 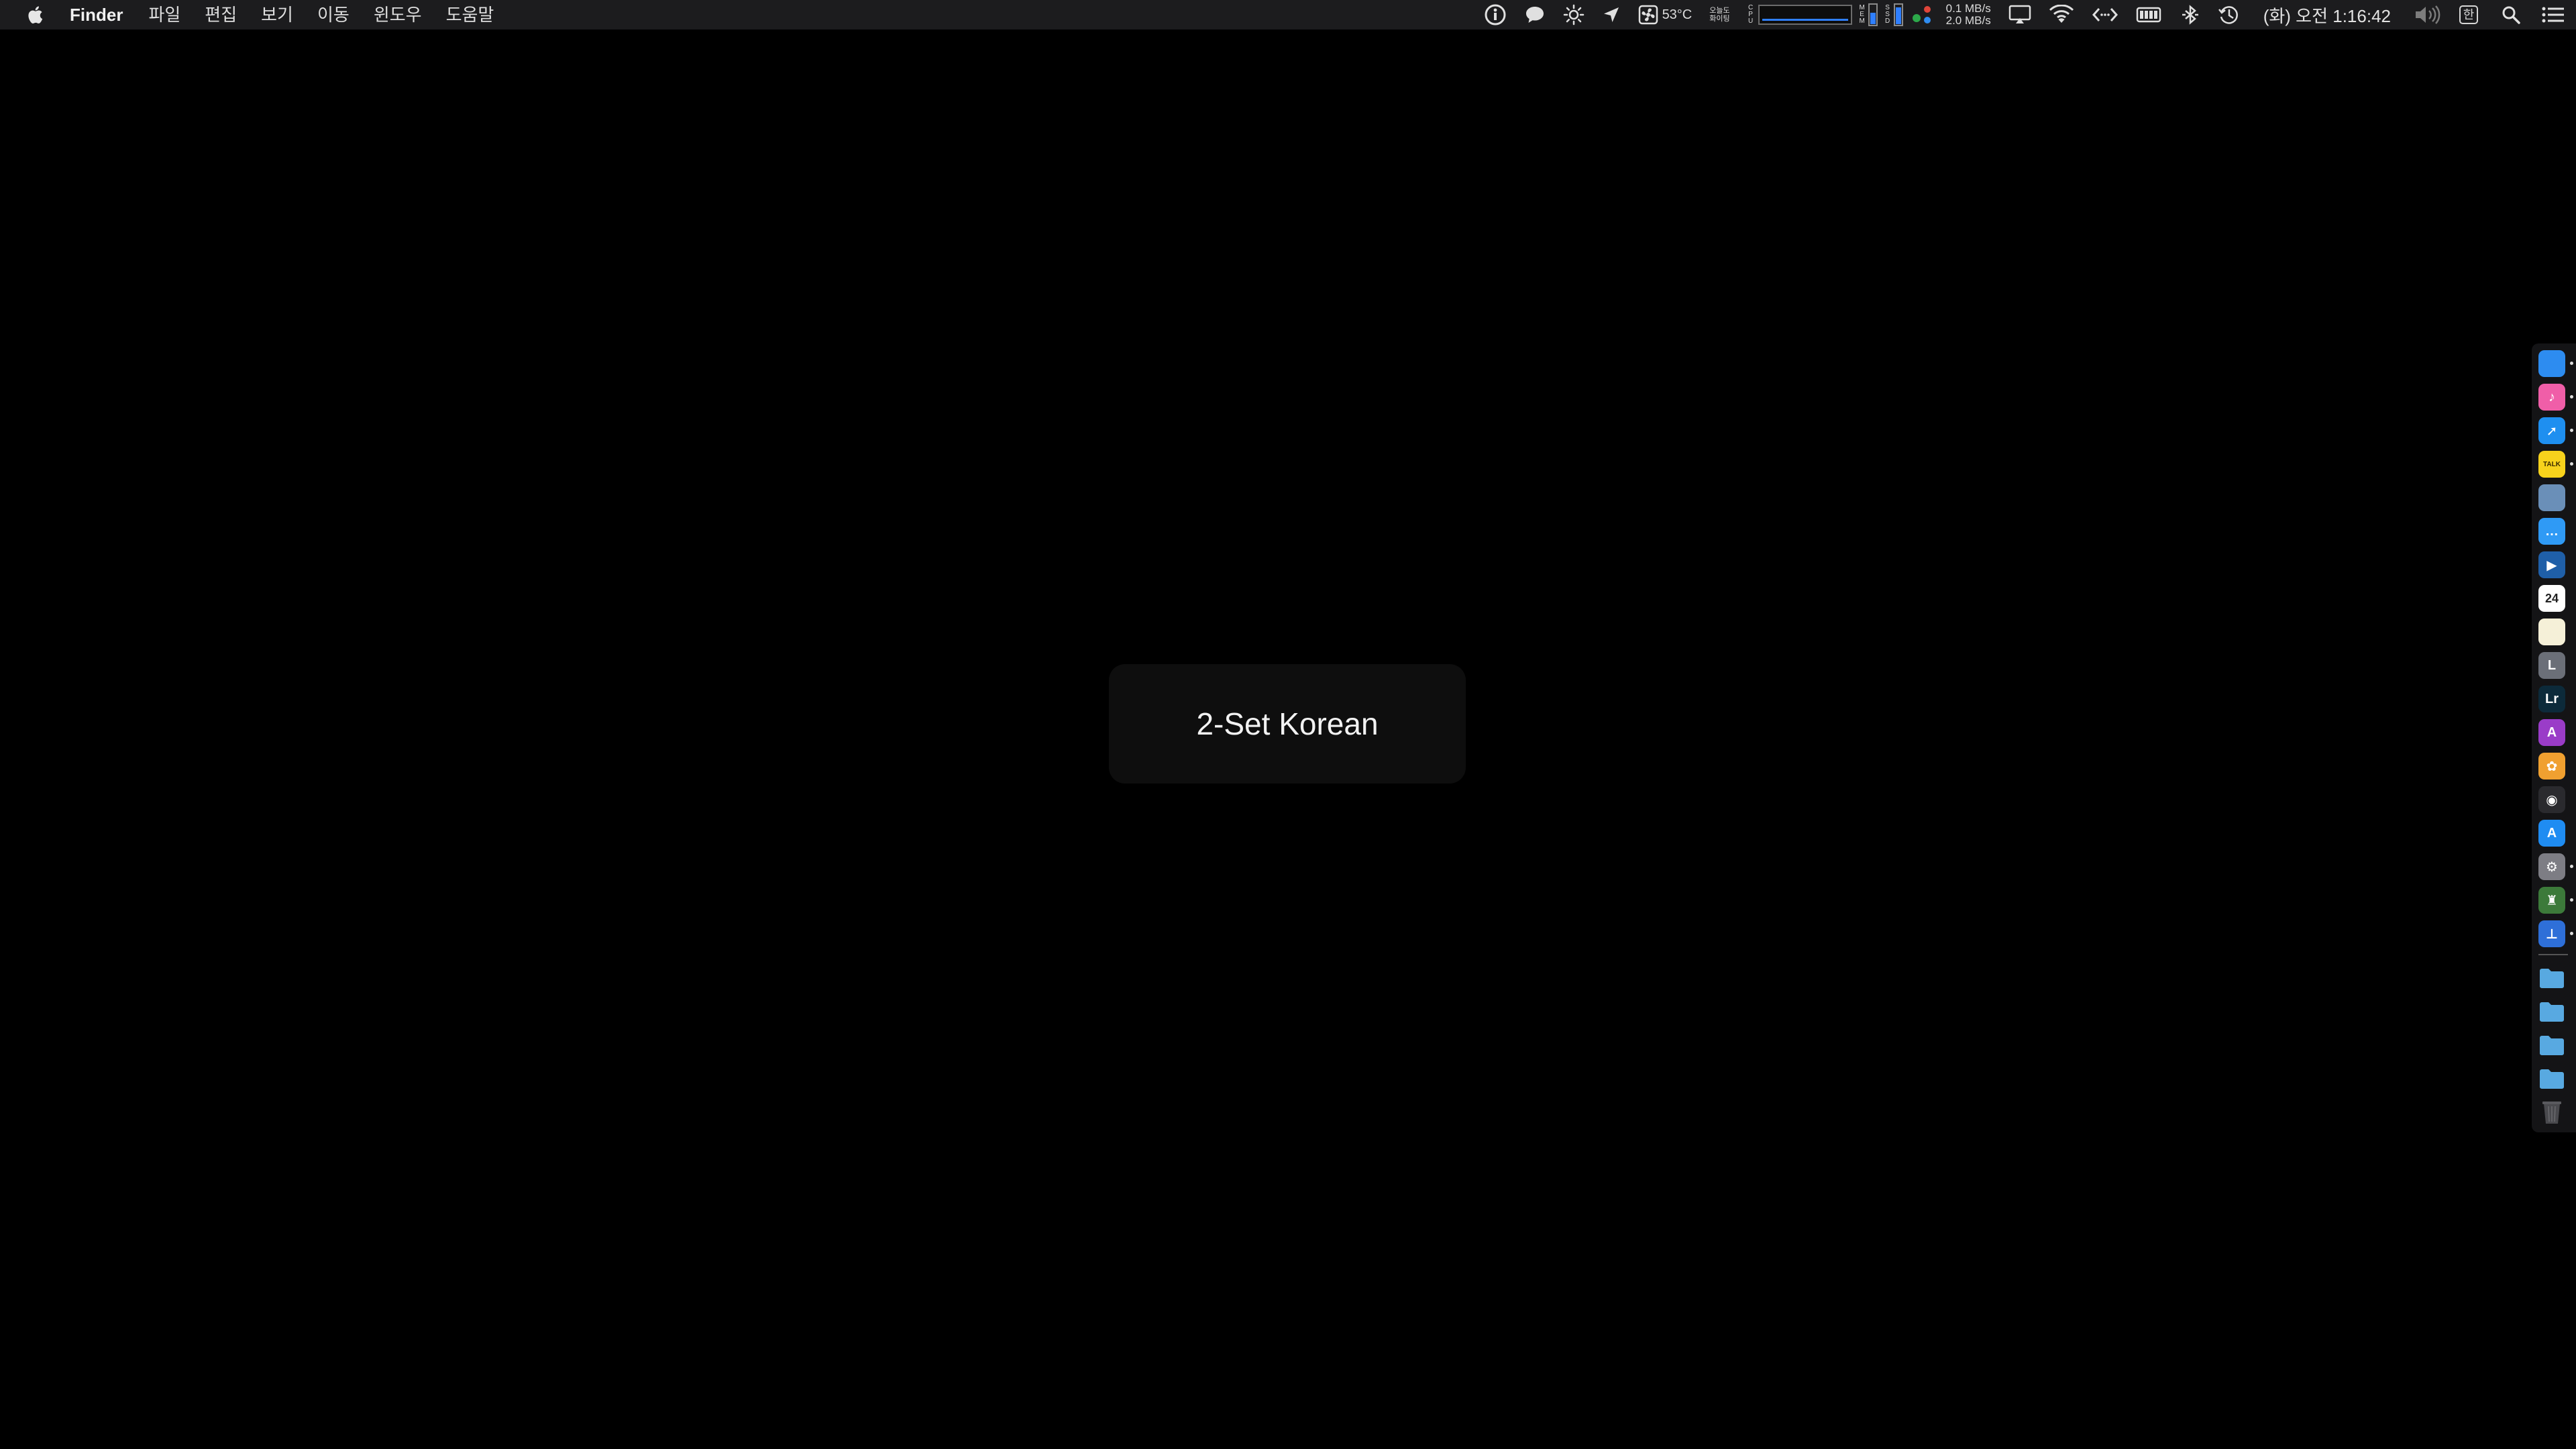 I want to click on dock-glyph: TALK, so click(x=2552, y=464).